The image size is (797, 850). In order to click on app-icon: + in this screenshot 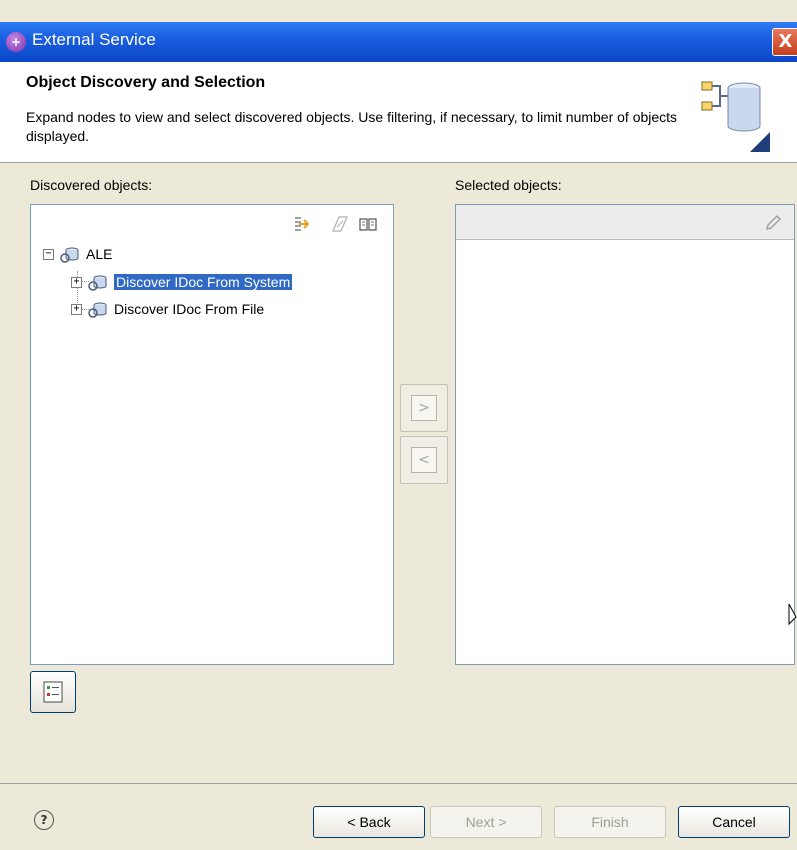, I will do `click(16, 42)`.